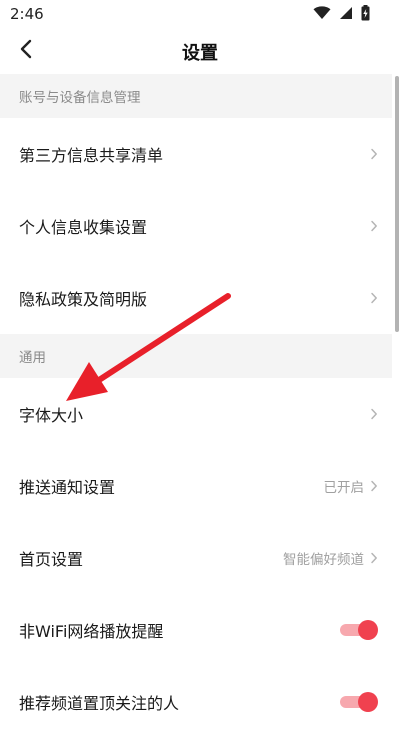 This screenshot has height=738, width=400. What do you see at coordinates (196, 96) in the screenshot?
I see `section-header-account: 账号与设备信息管理` at bounding box center [196, 96].